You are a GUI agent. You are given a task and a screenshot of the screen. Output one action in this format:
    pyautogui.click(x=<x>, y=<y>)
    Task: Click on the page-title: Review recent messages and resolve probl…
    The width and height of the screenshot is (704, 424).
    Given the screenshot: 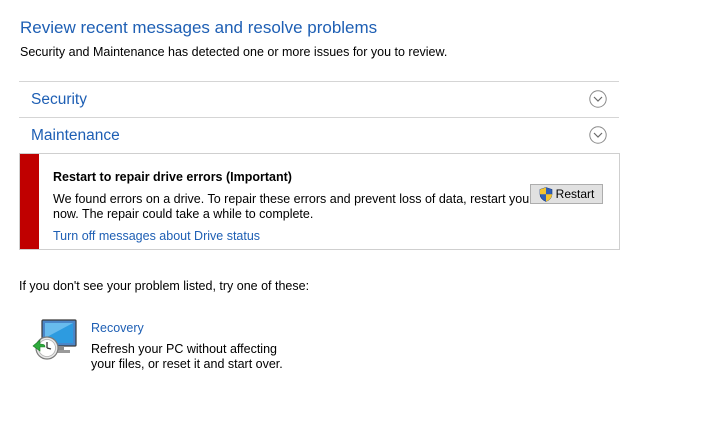 What is the action you would take?
    pyautogui.click(x=199, y=27)
    